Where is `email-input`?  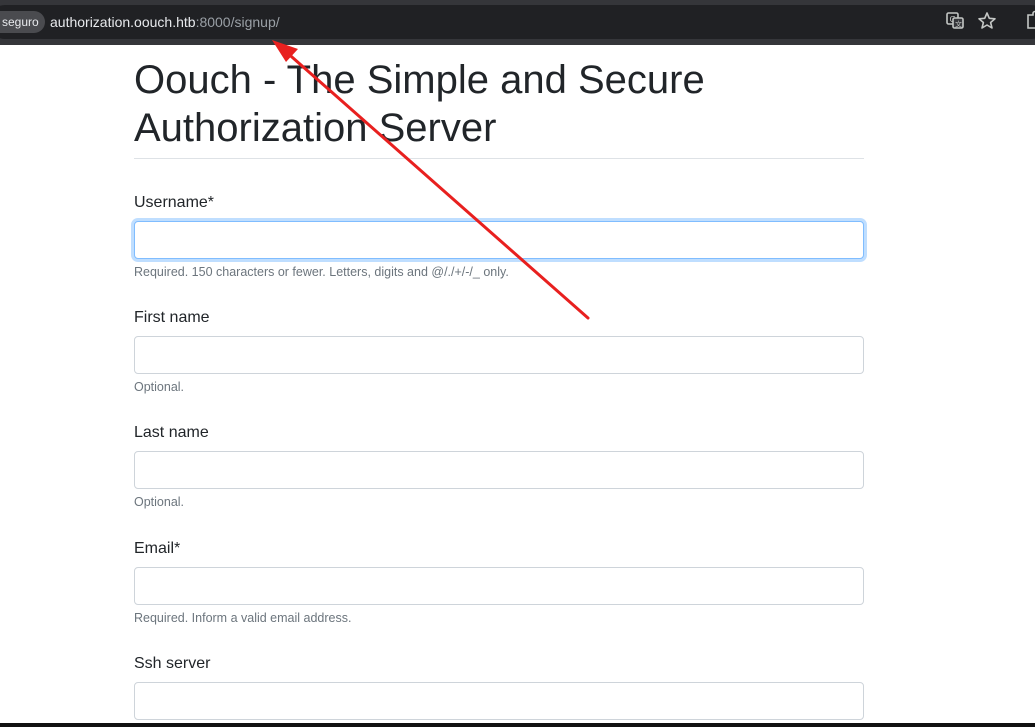 email-input is located at coordinates (499, 586).